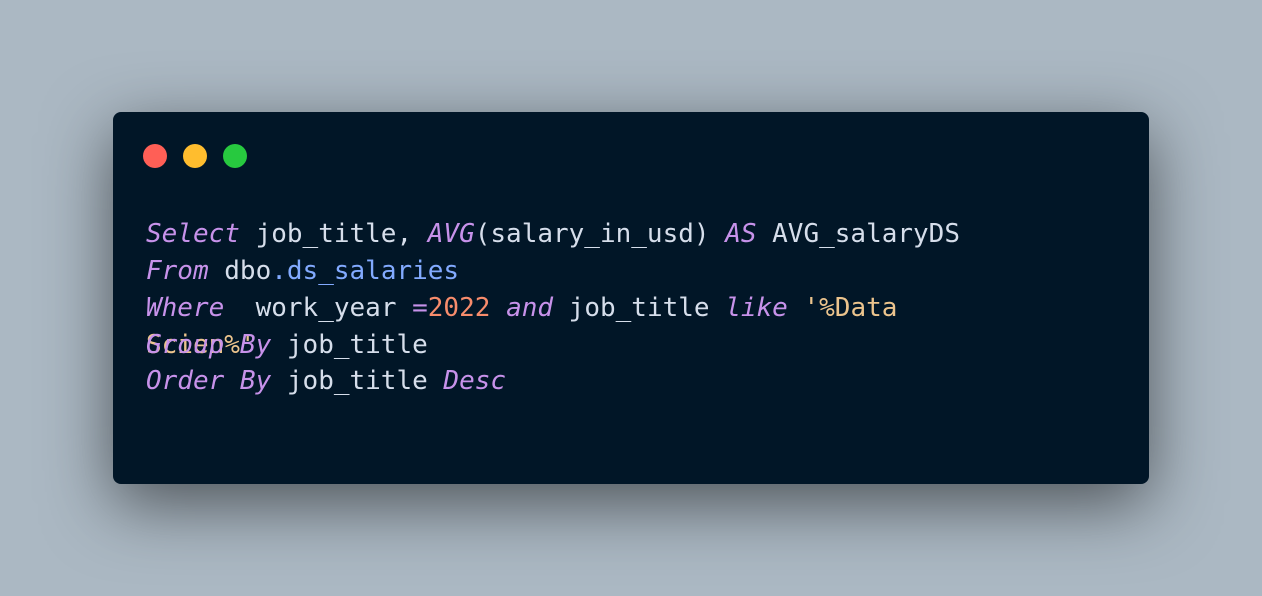  What do you see at coordinates (756, 308) in the screenshot?
I see `keyword-like: like` at bounding box center [756, 308].